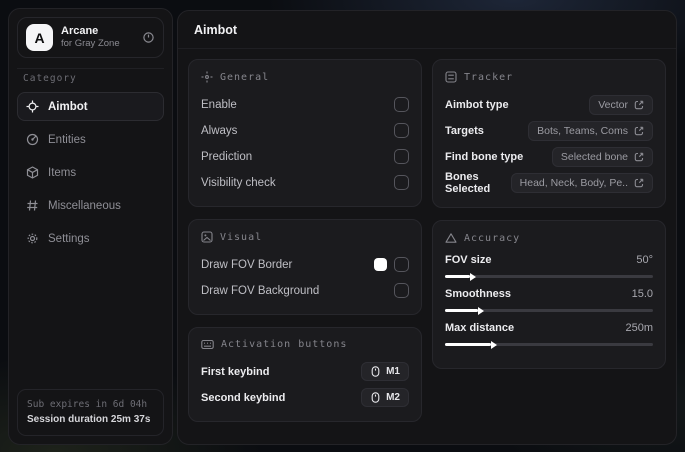 This screenshot has height=452, width=685. I want to click on setting-row-draw-fov-background: Draw FOV Background, so click(305, 290).